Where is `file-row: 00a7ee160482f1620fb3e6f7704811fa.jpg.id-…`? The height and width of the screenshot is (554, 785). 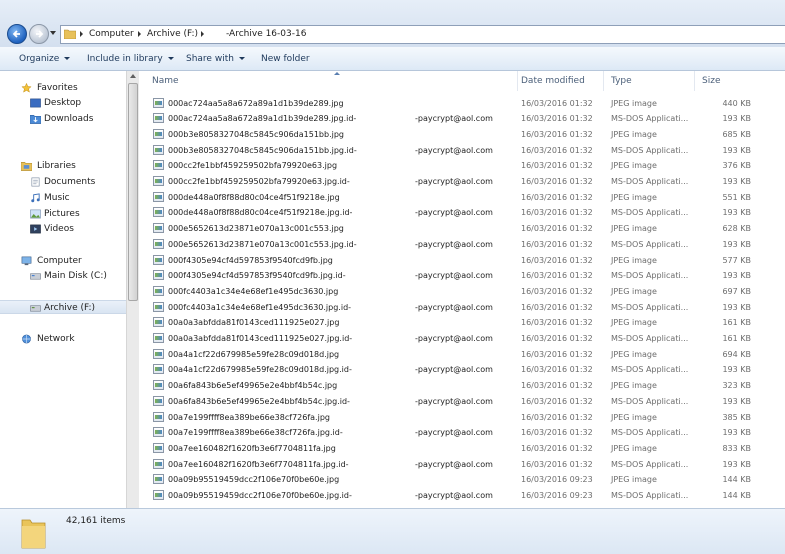 file-row: 00a7ee160482f1620fb3e6f7704811fa.jpg.id-… is located at coordinates (462, 464).